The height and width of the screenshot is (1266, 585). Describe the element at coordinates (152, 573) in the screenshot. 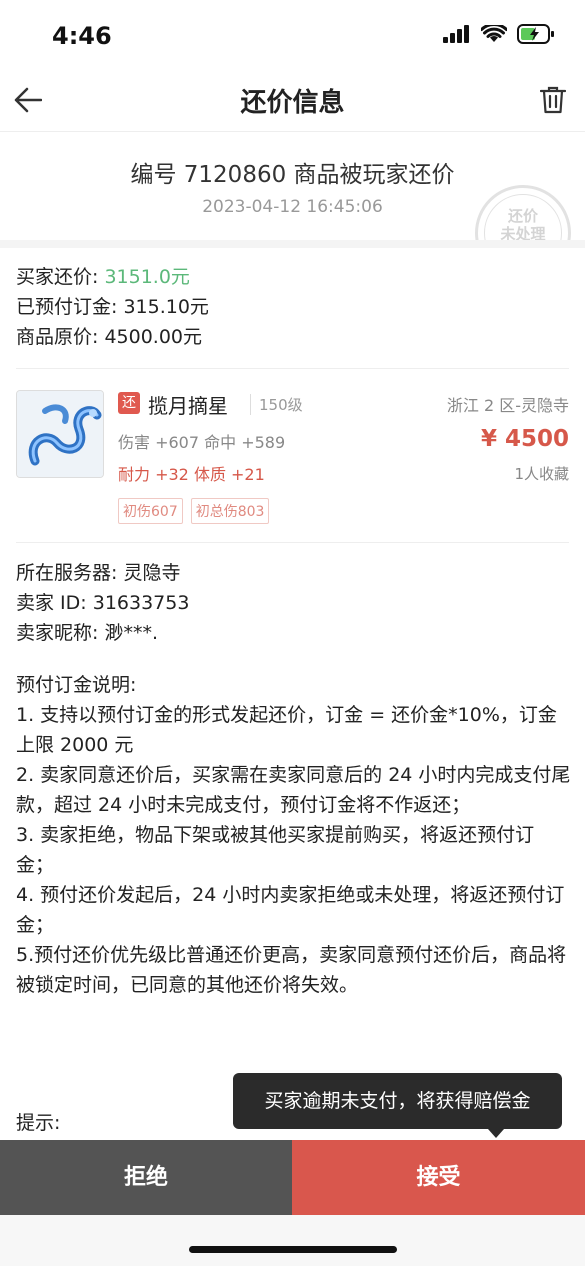

I see `server-value: 灵隐寺` at that location.